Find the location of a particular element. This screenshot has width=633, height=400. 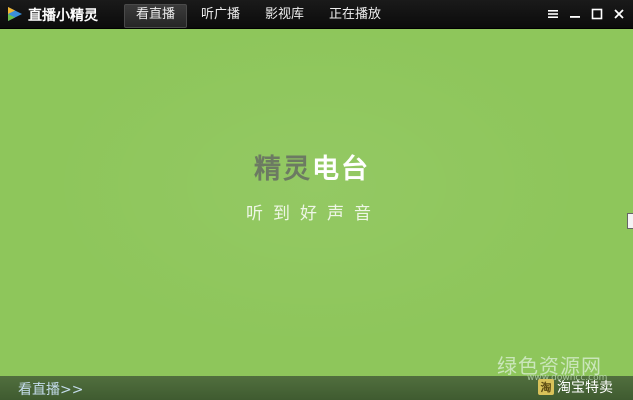

window-controls is located at coordinates (581, 14).